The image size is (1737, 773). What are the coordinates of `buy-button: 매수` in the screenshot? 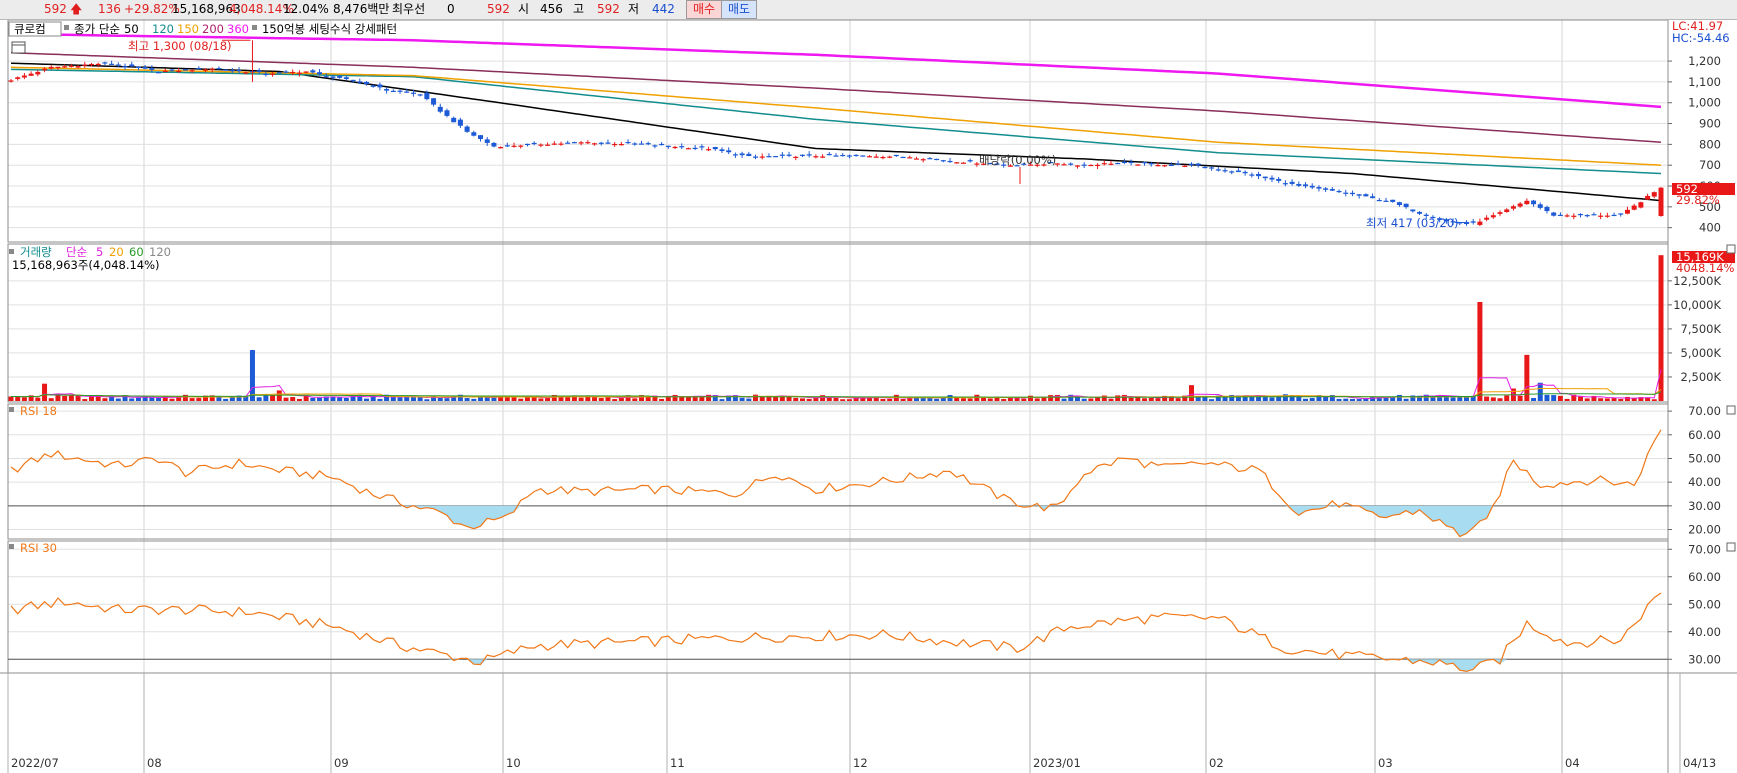 It's located at (704, 9).